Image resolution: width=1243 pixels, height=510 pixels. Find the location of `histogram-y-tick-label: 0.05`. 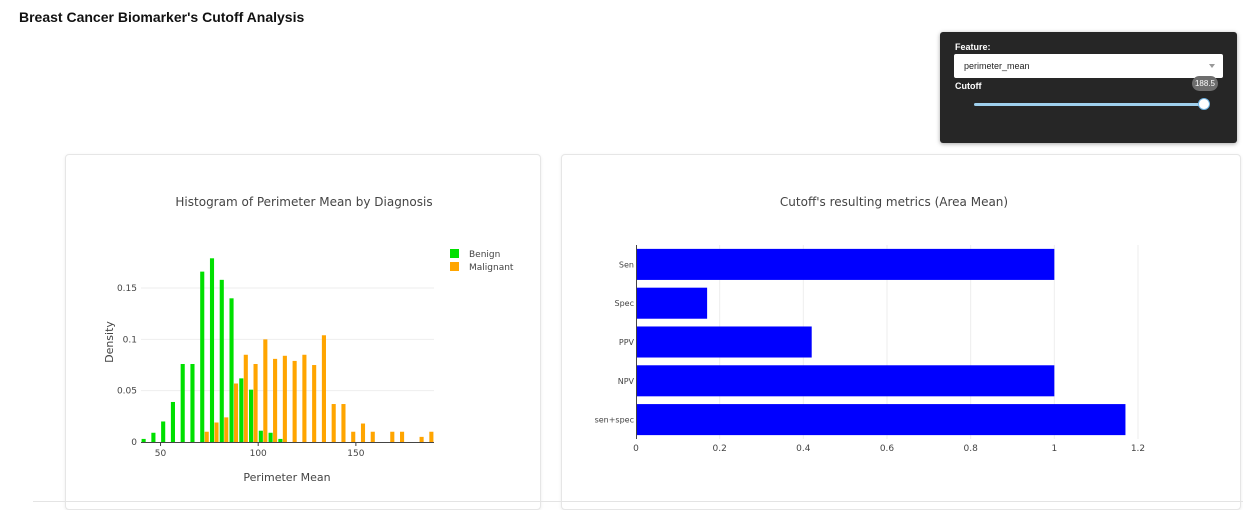

histogram-y-tick-label: 0.05 is located at coordinates (127, 392).